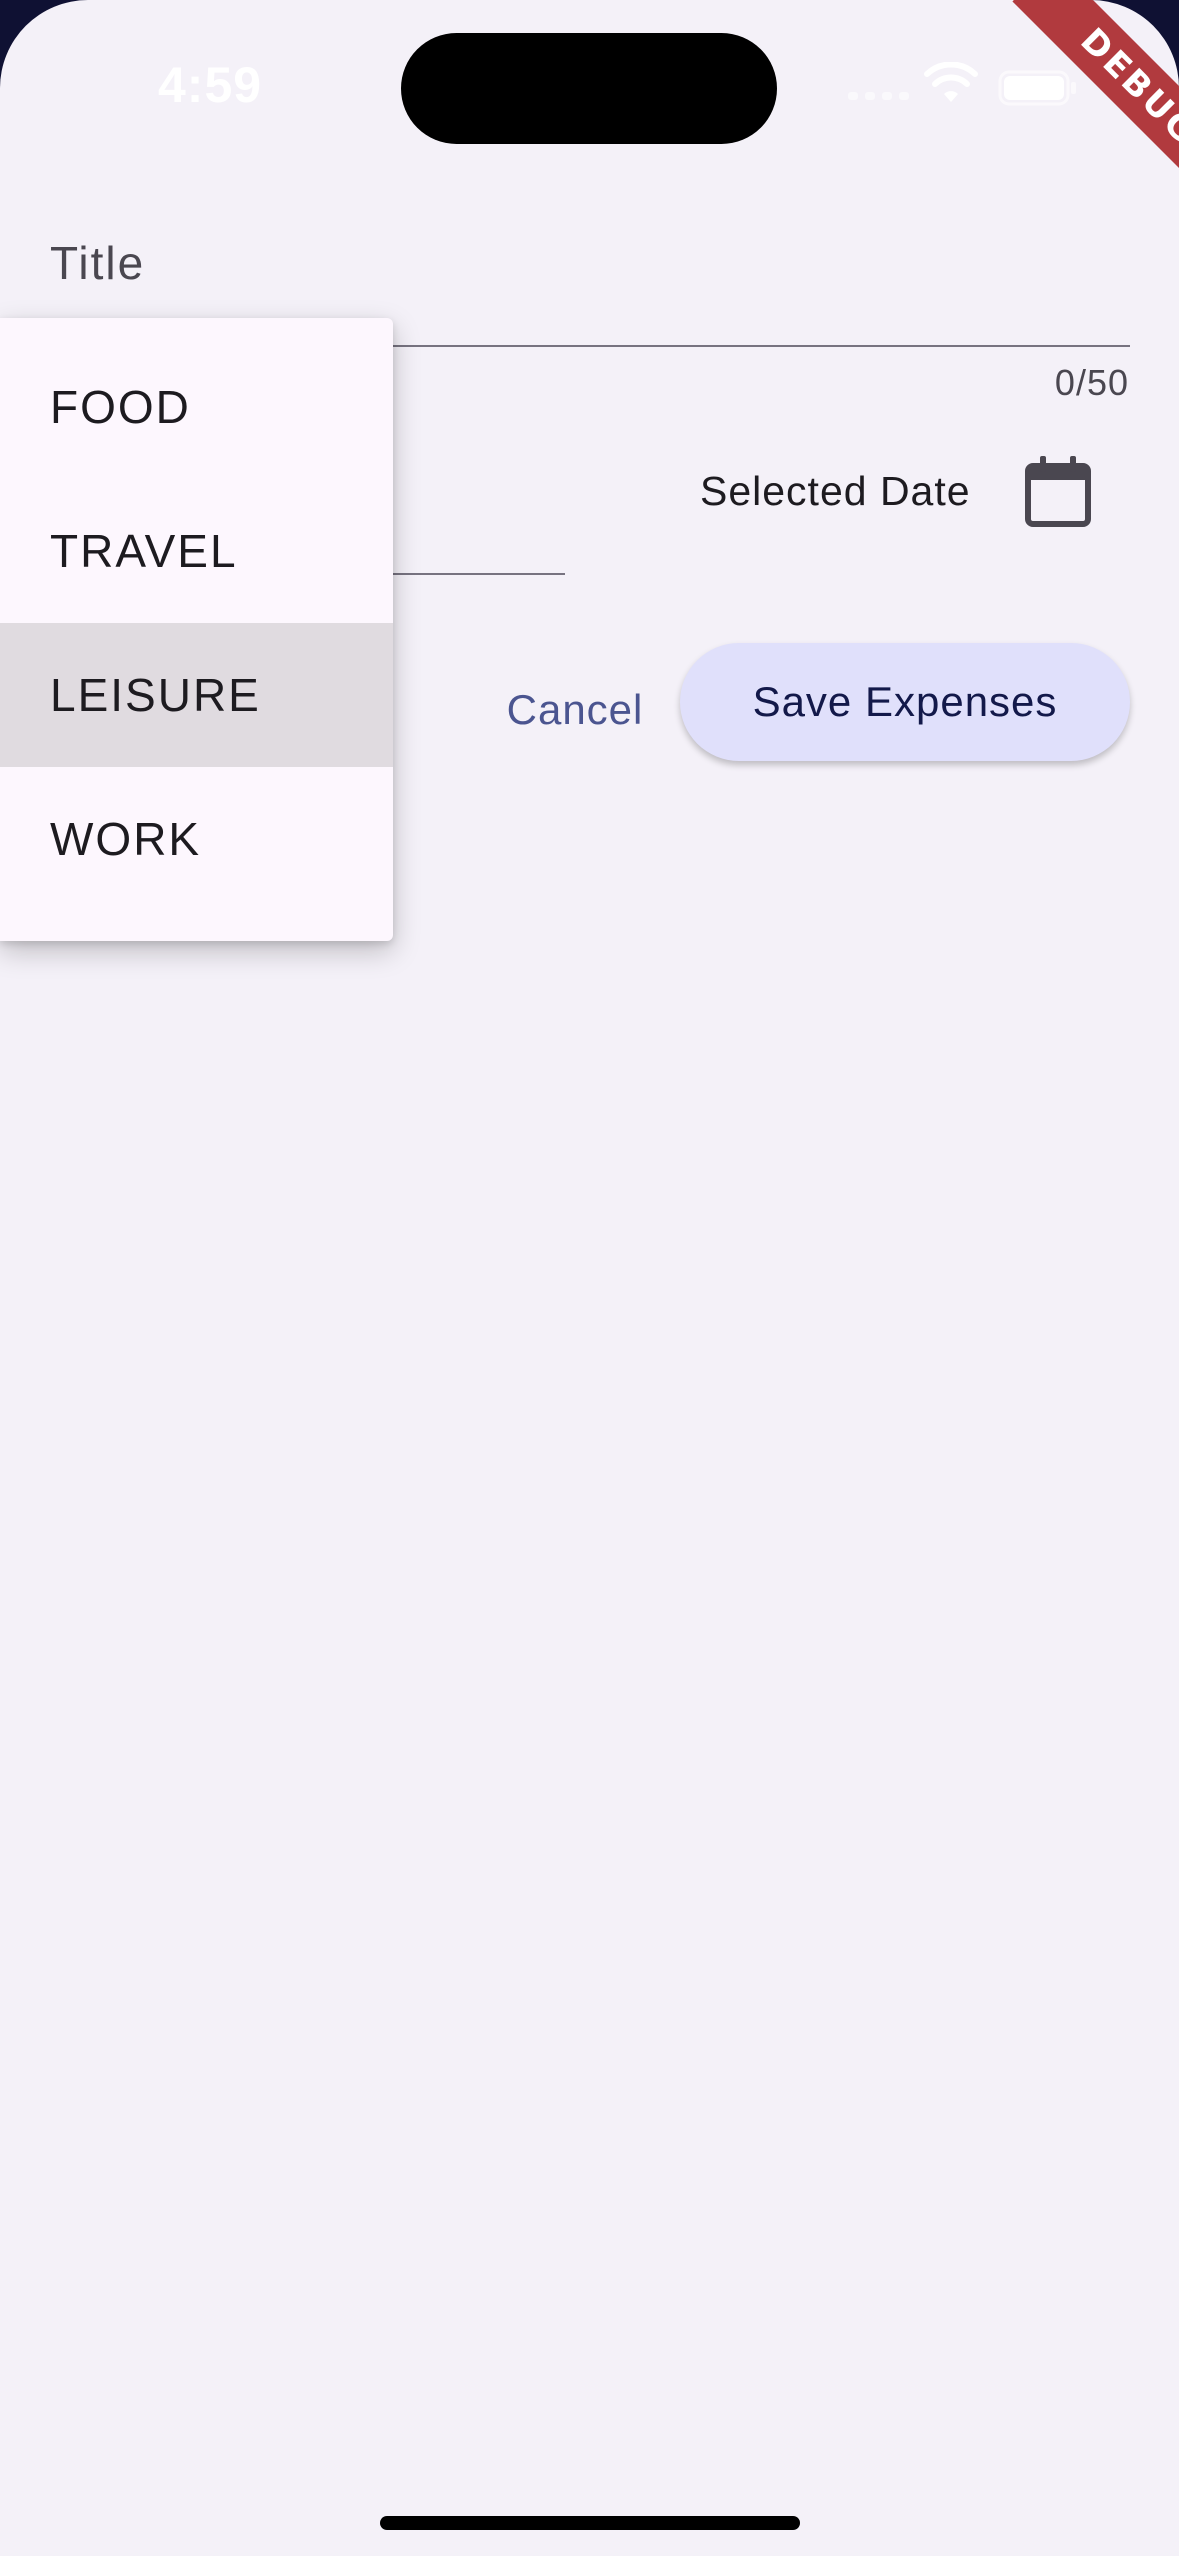 The image size is (1179, 2556). What do you see at coordinates (1095, 107) in the screenshot?
I see `debug-ribbon-label: DEBUG` at bounding box center [1095, 107].